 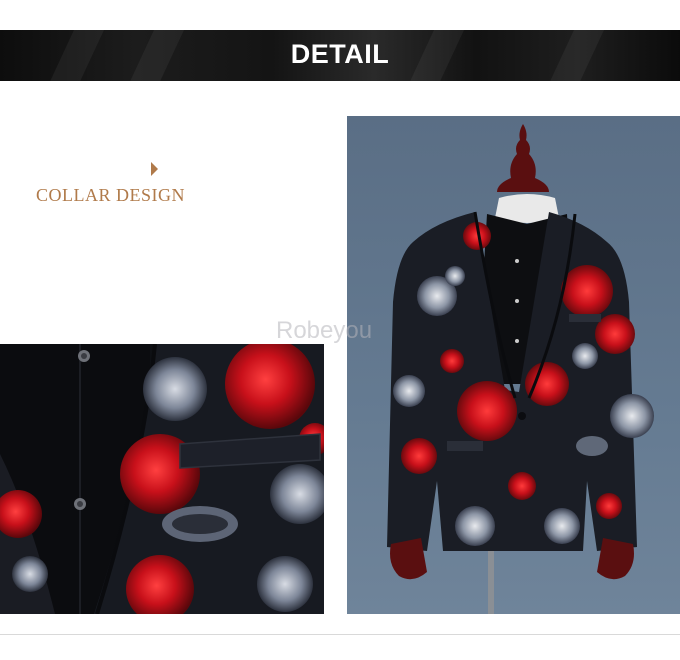 I want to click on watermark: Robeyou, so click(x=324, y=330).